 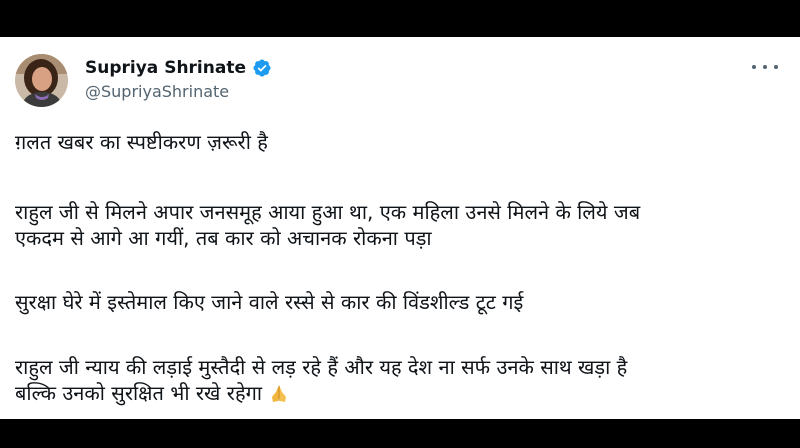 What do you see at coordinates (262, 68) in the screenshot?
I see `verified-badge-icon` at bounding box center [262, 68].